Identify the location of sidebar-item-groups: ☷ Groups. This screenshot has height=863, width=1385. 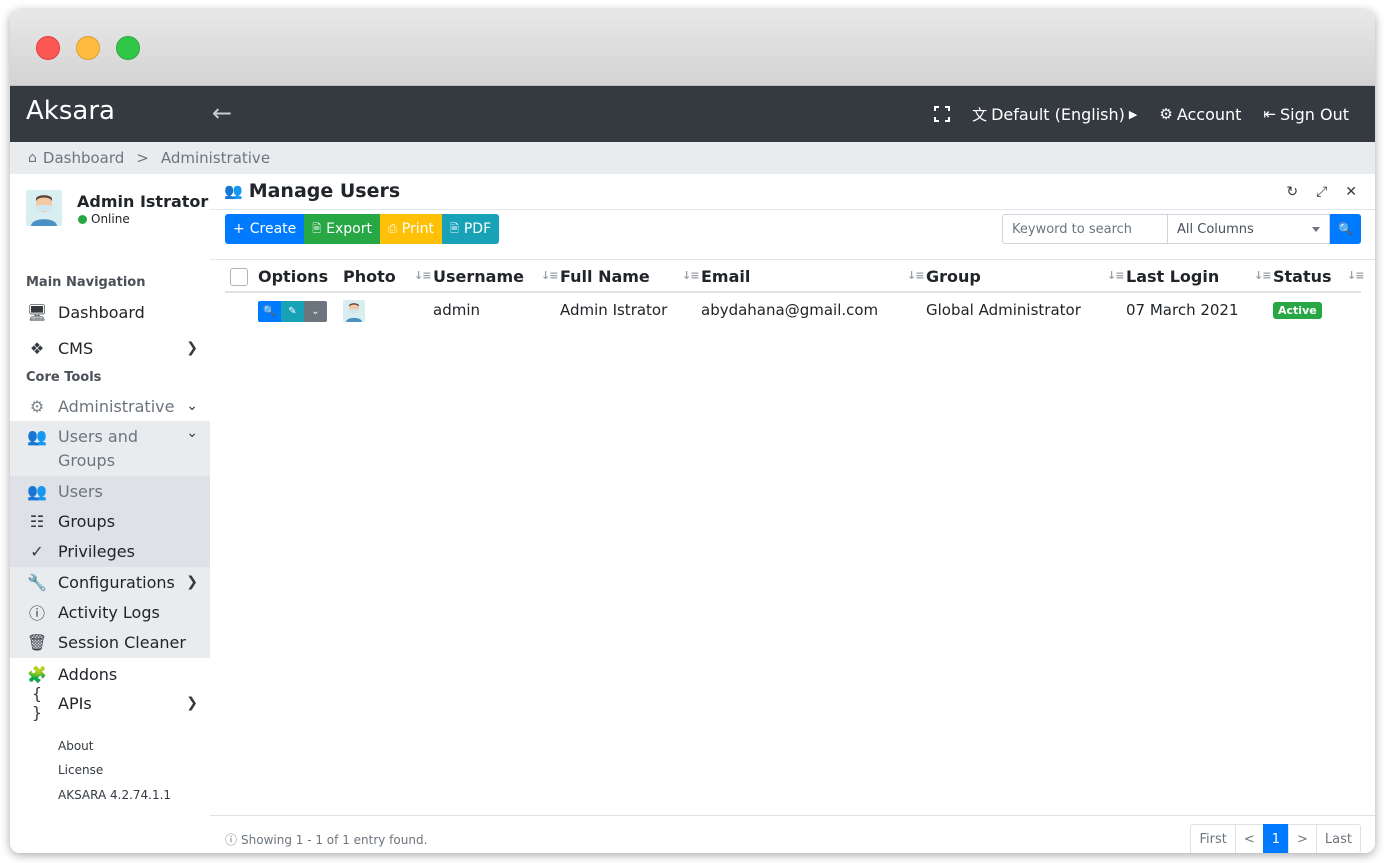
(110, 521).